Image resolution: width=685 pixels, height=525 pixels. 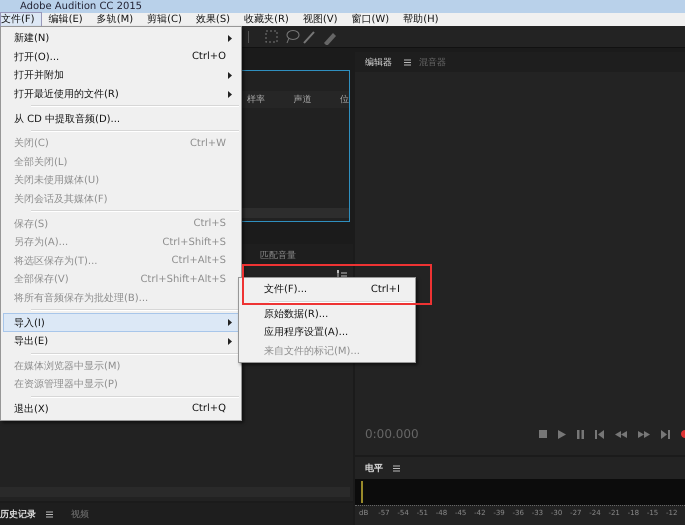 I want to click on fast-forward-icon, so click(x=644, y=434).